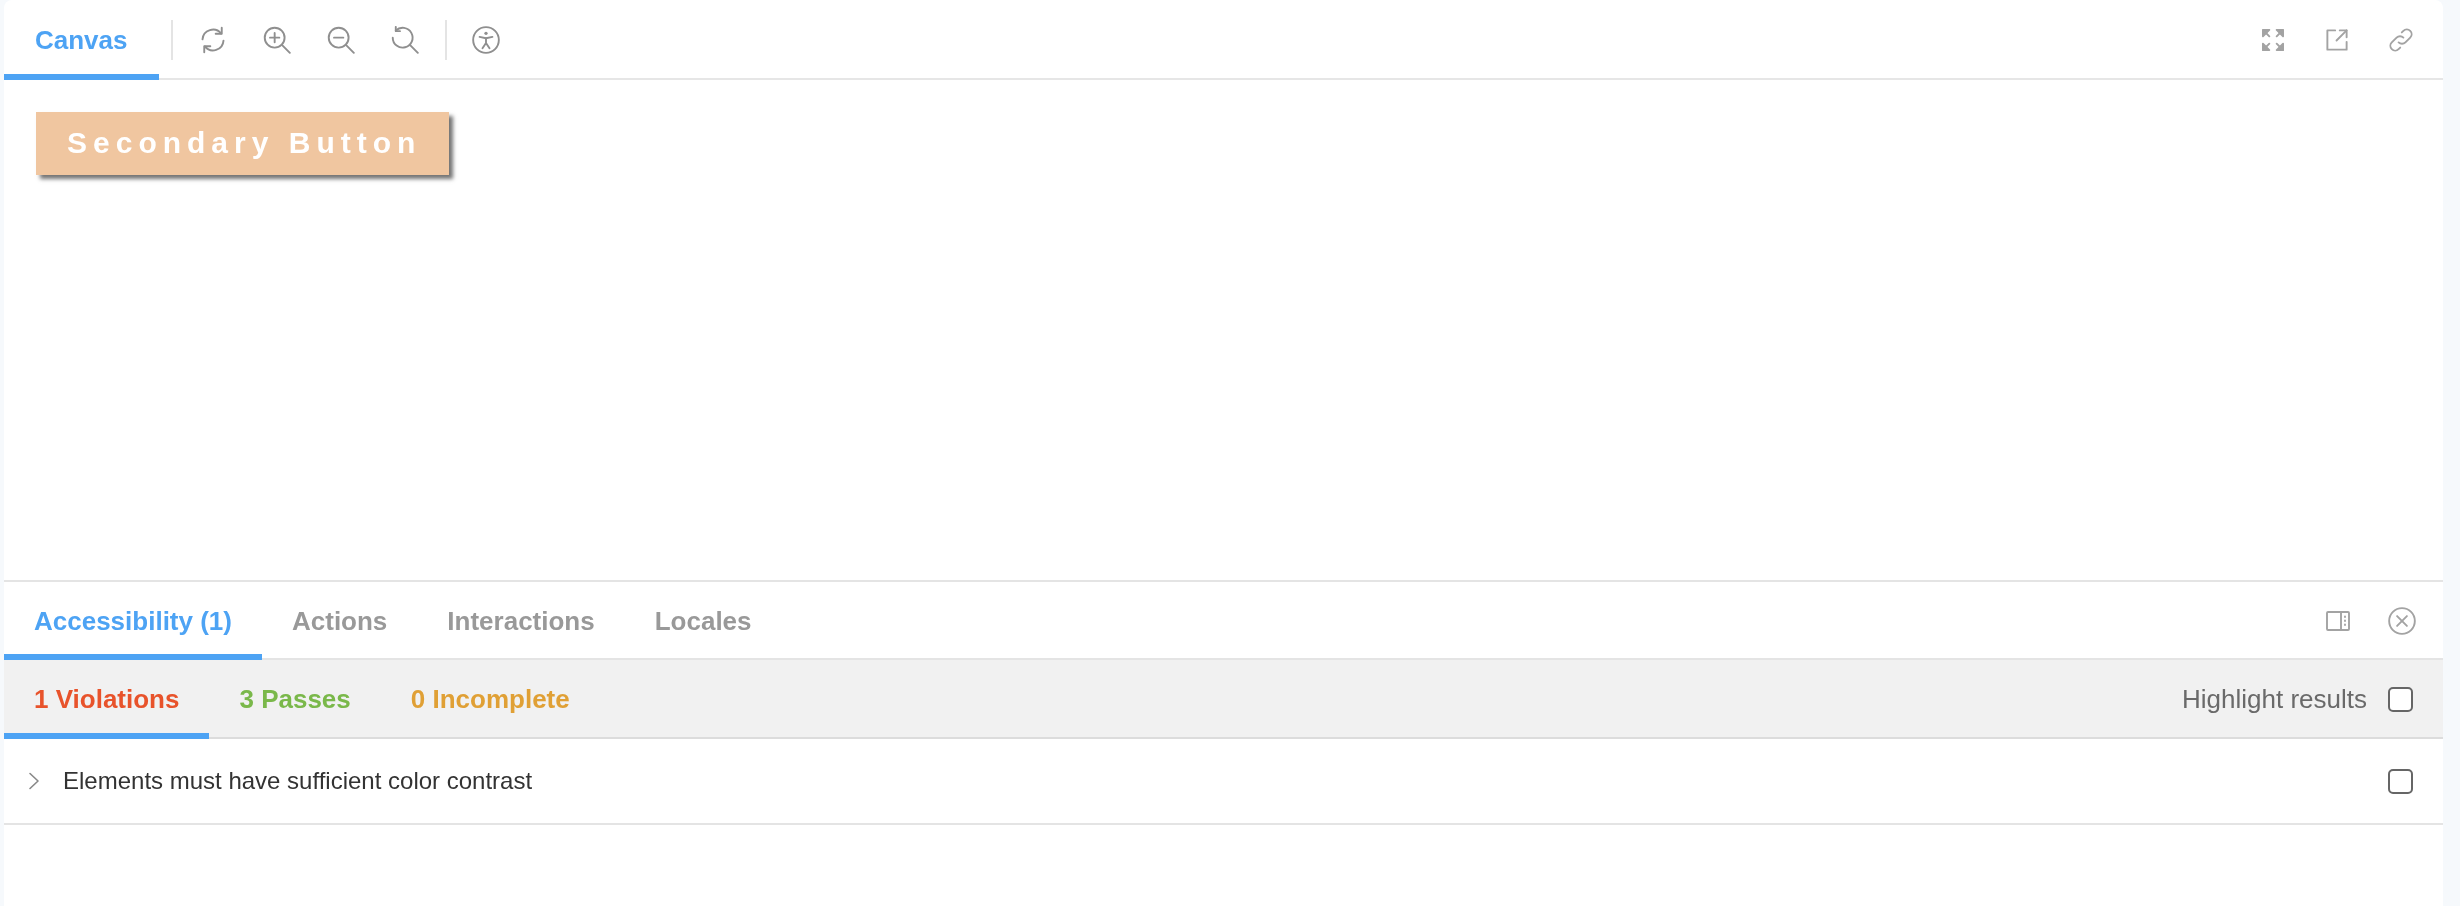  What do you see at coordinates (295, 699) in the screenshot?
I see `tab: 3 Passes` at bounding box center [295, 699].